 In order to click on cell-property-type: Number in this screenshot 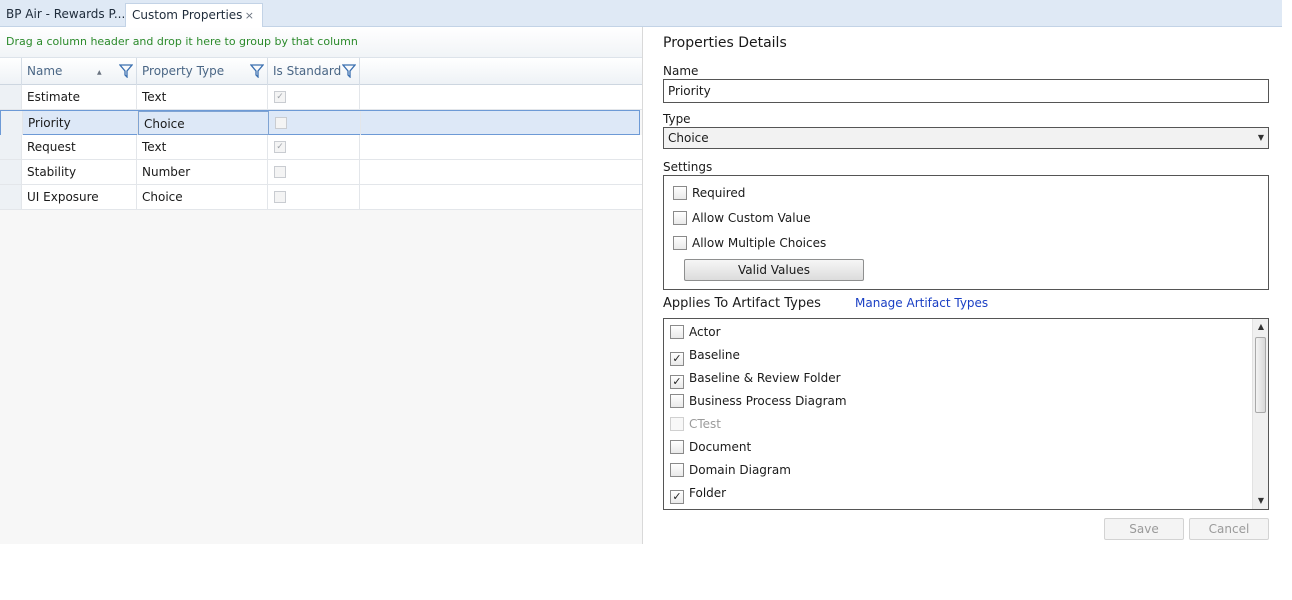, I will do `click(202, 172)`.